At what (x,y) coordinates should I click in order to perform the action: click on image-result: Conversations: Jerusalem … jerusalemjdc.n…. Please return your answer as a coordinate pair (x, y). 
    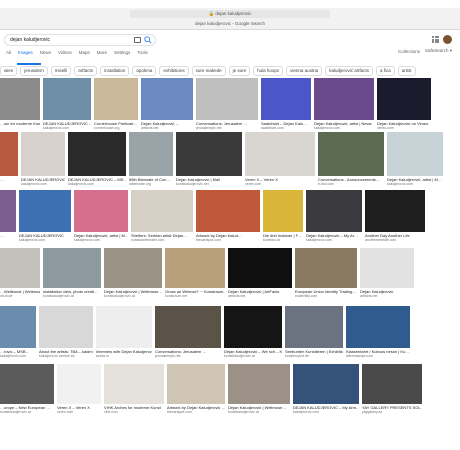
    Looking at the image, I should click on (188, 332).